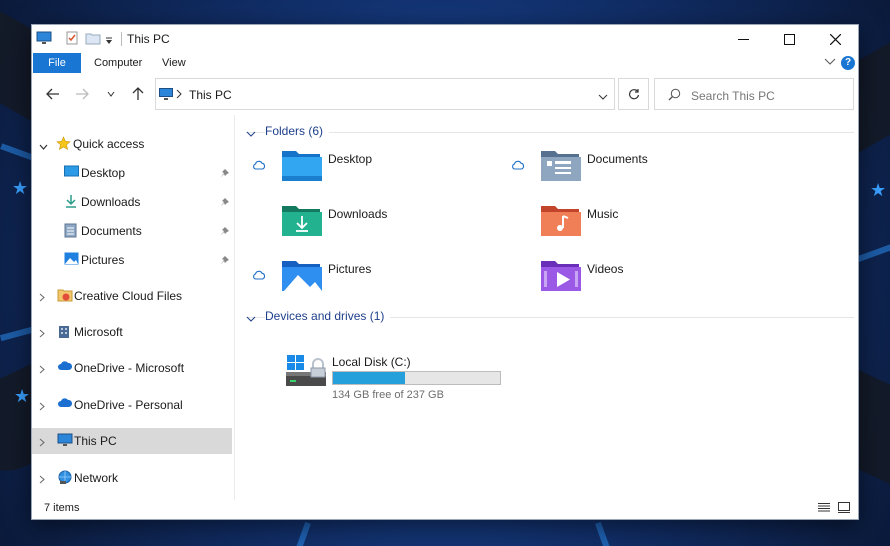 The image size is (890, 546). Describe the element at coordinates (132, 173) in the screenshot. I see `nav-quick-desktop: Desktop` at that location.